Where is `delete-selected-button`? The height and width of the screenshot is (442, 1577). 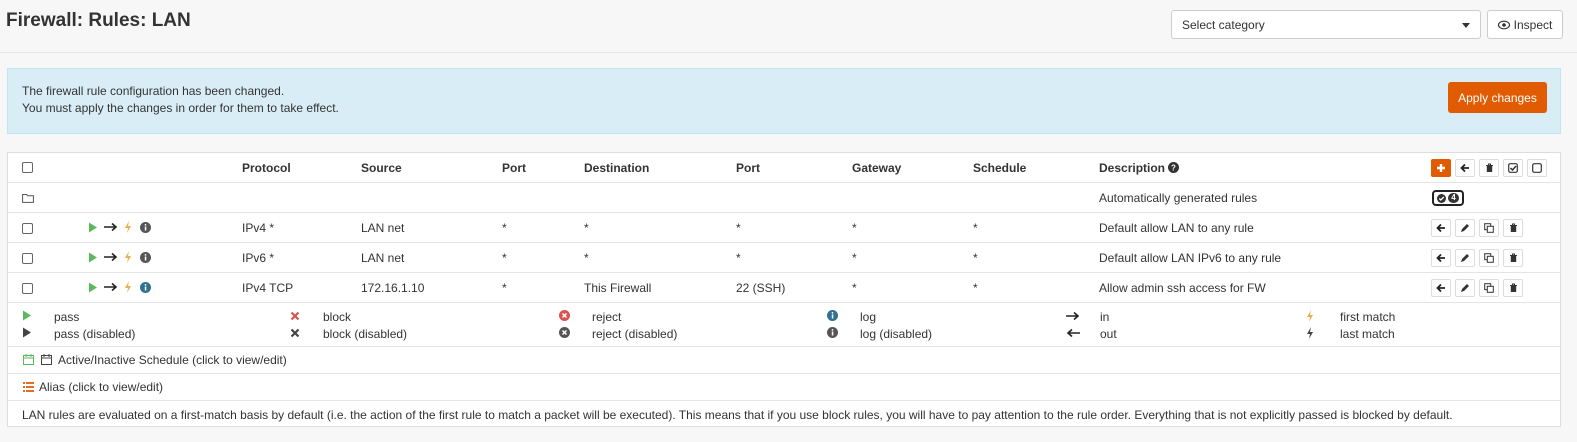 delete-selected-button is located at coordinates (1489, 168).